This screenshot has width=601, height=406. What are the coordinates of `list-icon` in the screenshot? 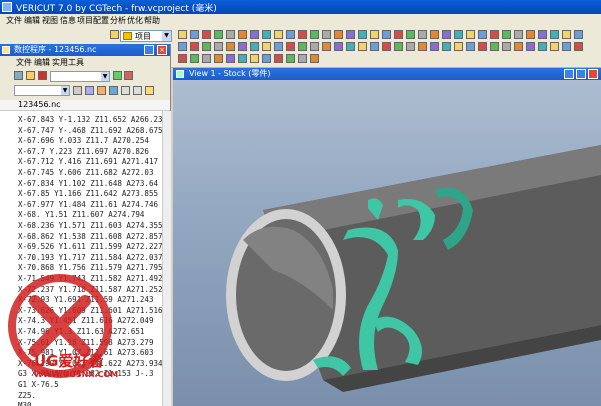 It's located at (113, 90).